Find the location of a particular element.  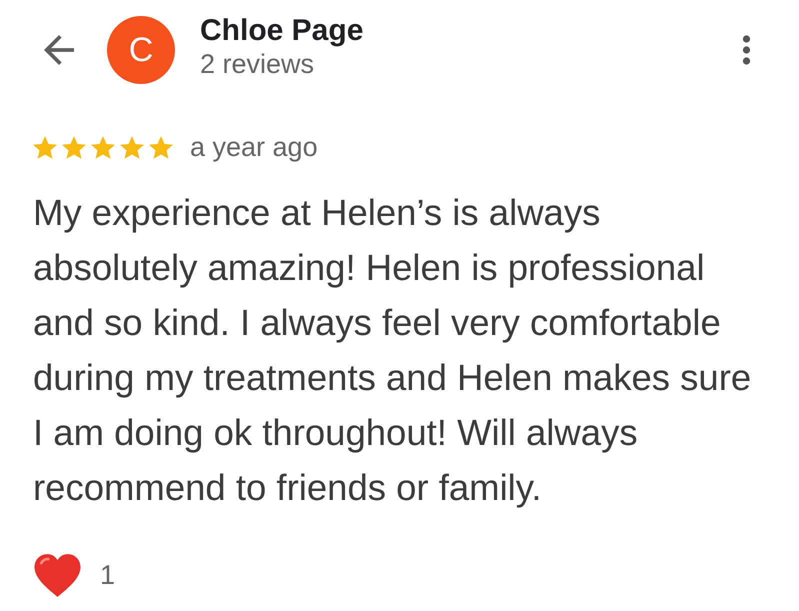

more-options-icon is located at coordinates (746, 50).